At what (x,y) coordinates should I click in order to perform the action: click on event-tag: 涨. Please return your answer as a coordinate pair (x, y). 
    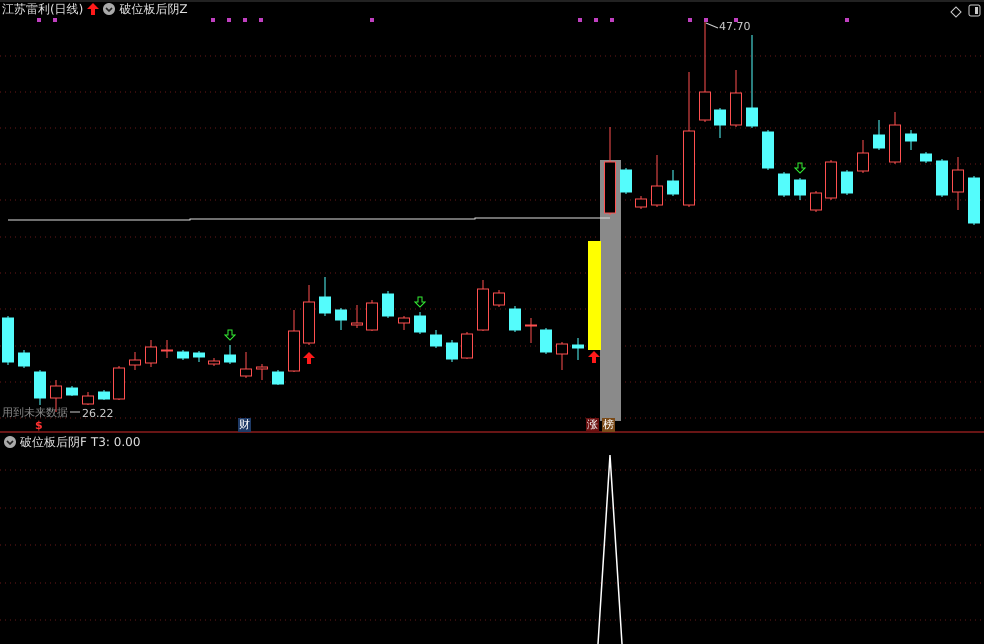
    Looking at the image, I should click on (592, 425).